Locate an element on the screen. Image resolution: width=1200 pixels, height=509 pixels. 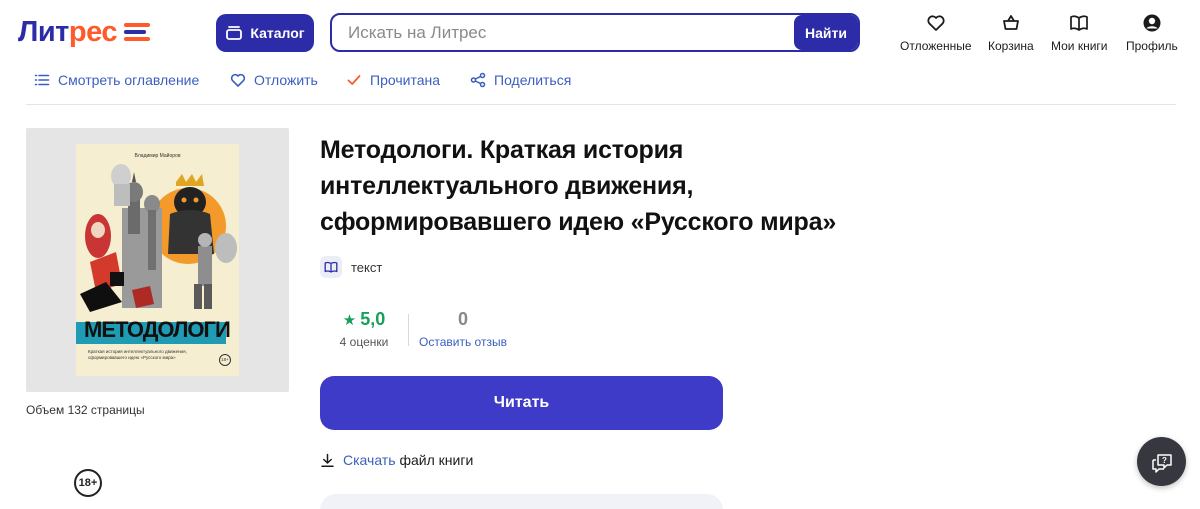
bottom-card is located at coordinates (521, 501).